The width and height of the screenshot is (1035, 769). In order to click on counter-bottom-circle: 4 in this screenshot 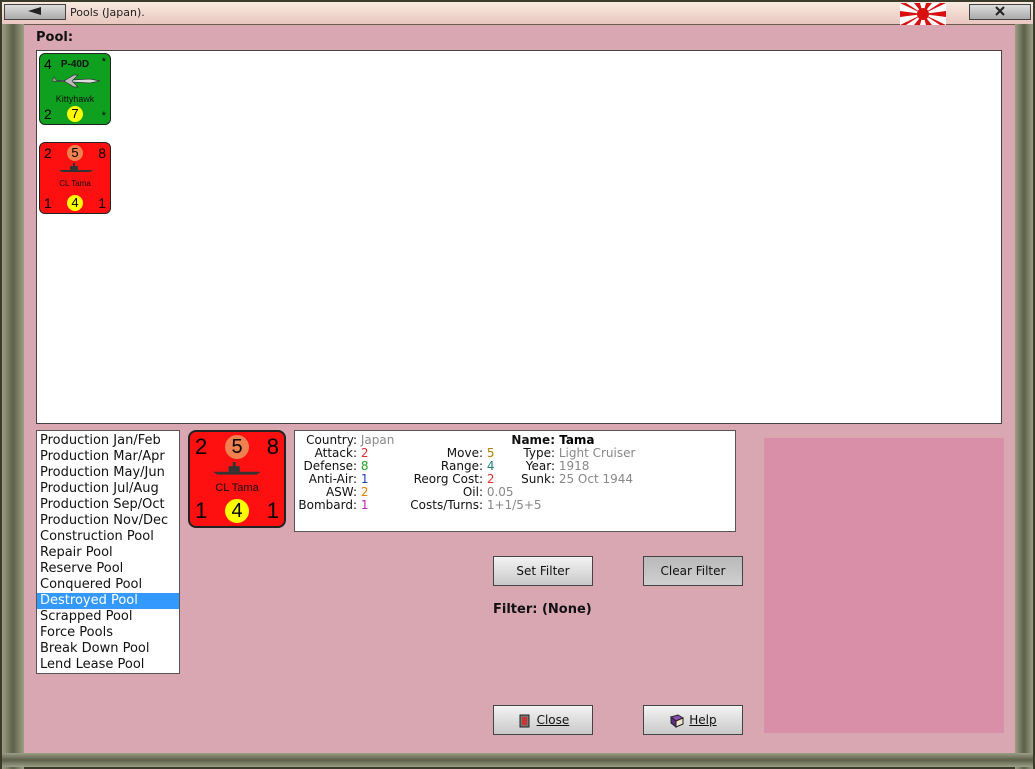, I will do `click(75, 203)`.